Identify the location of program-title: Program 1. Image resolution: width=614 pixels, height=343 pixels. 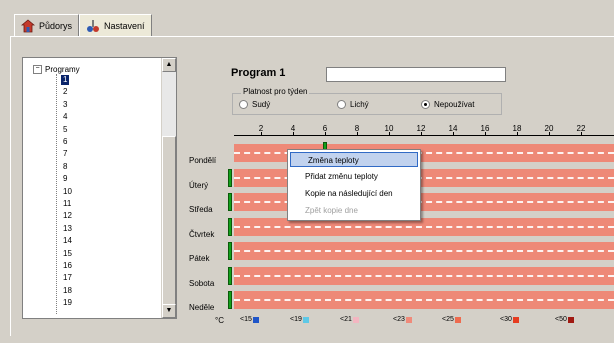
(258, 73).